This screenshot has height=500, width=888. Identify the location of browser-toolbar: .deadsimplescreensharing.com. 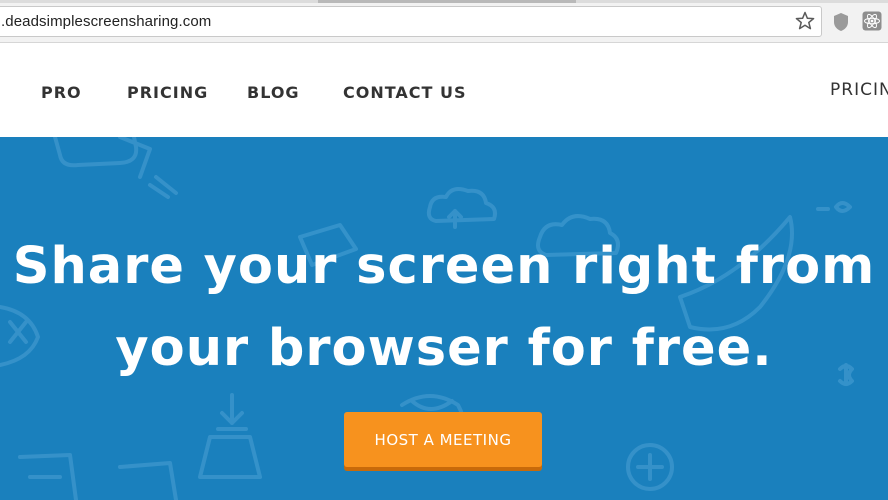
(444, 21).